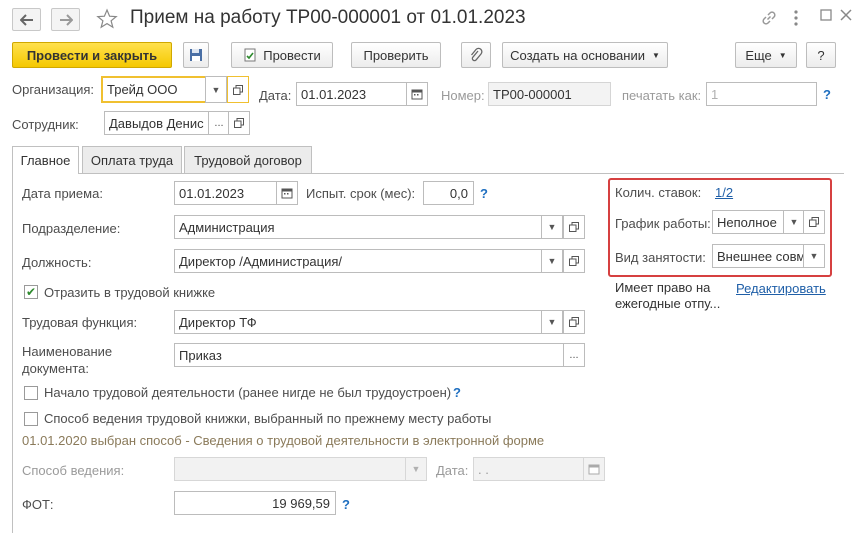 The height and width of the screenshot is (533, 856). Describe the element at coordinates (239, 123) in the screenshot. I see `employee-open-button` at that location.